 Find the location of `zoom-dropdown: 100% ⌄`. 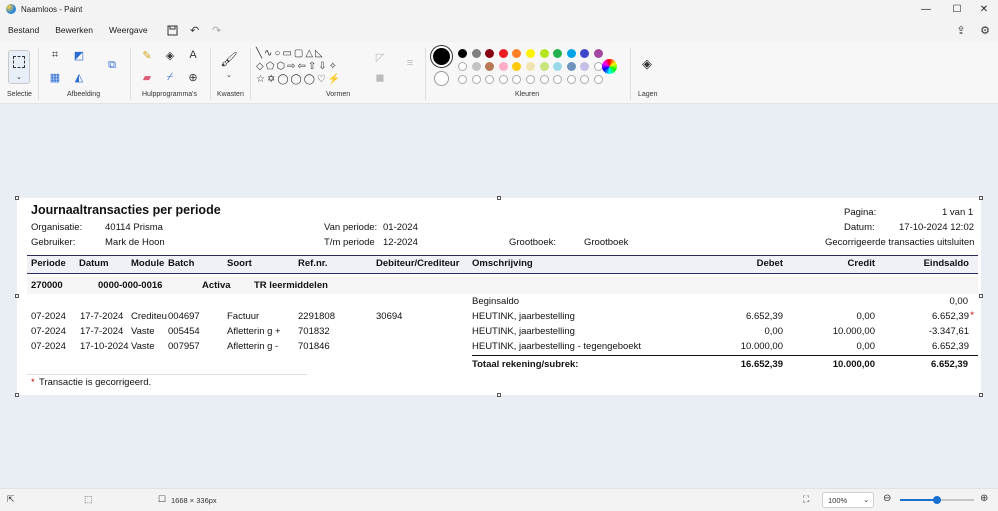

zoom-dropdown: 100% ⌄ is located at coordinates (848, 500).